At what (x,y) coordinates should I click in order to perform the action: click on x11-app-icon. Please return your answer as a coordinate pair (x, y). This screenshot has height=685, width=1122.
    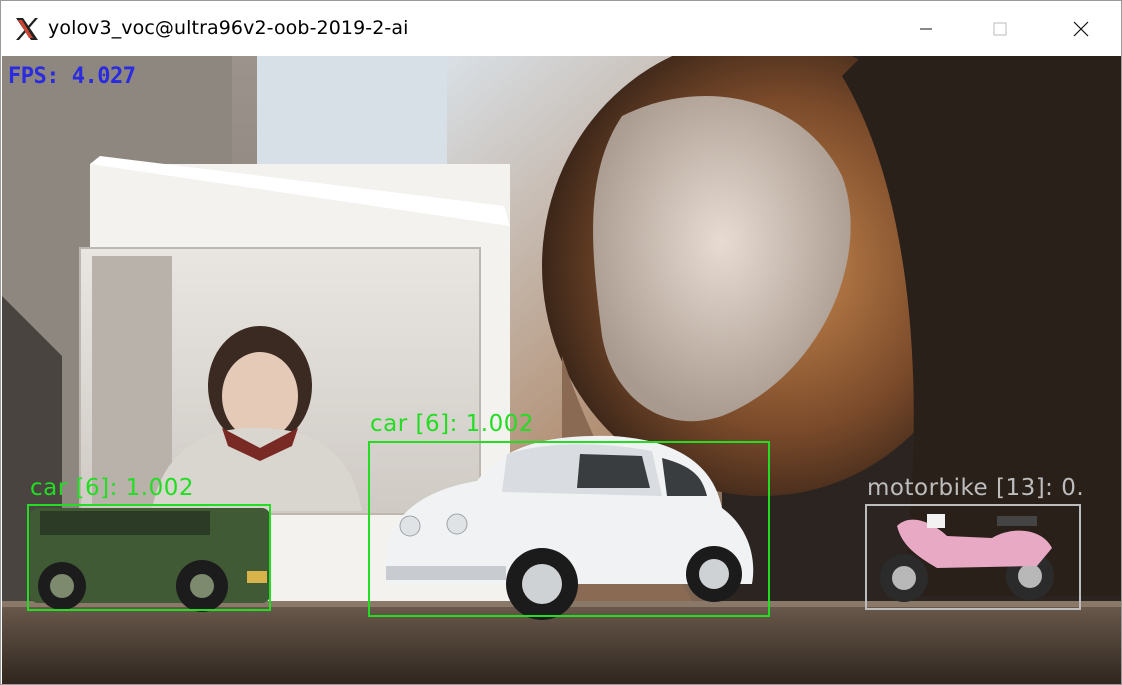
    Looking at the image, I should click on (27, 29).